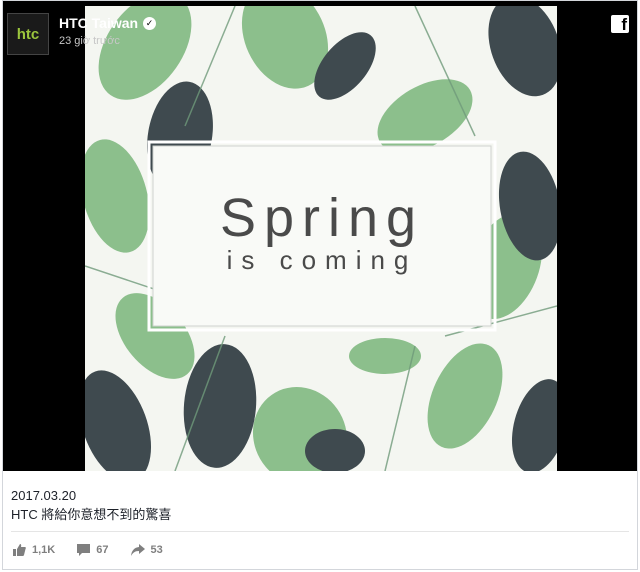 This screenshot has height=572, width=640. I want to click on post-header: htc HTC Taiwan ✓ 23 giờ trước, so click(82, 34).